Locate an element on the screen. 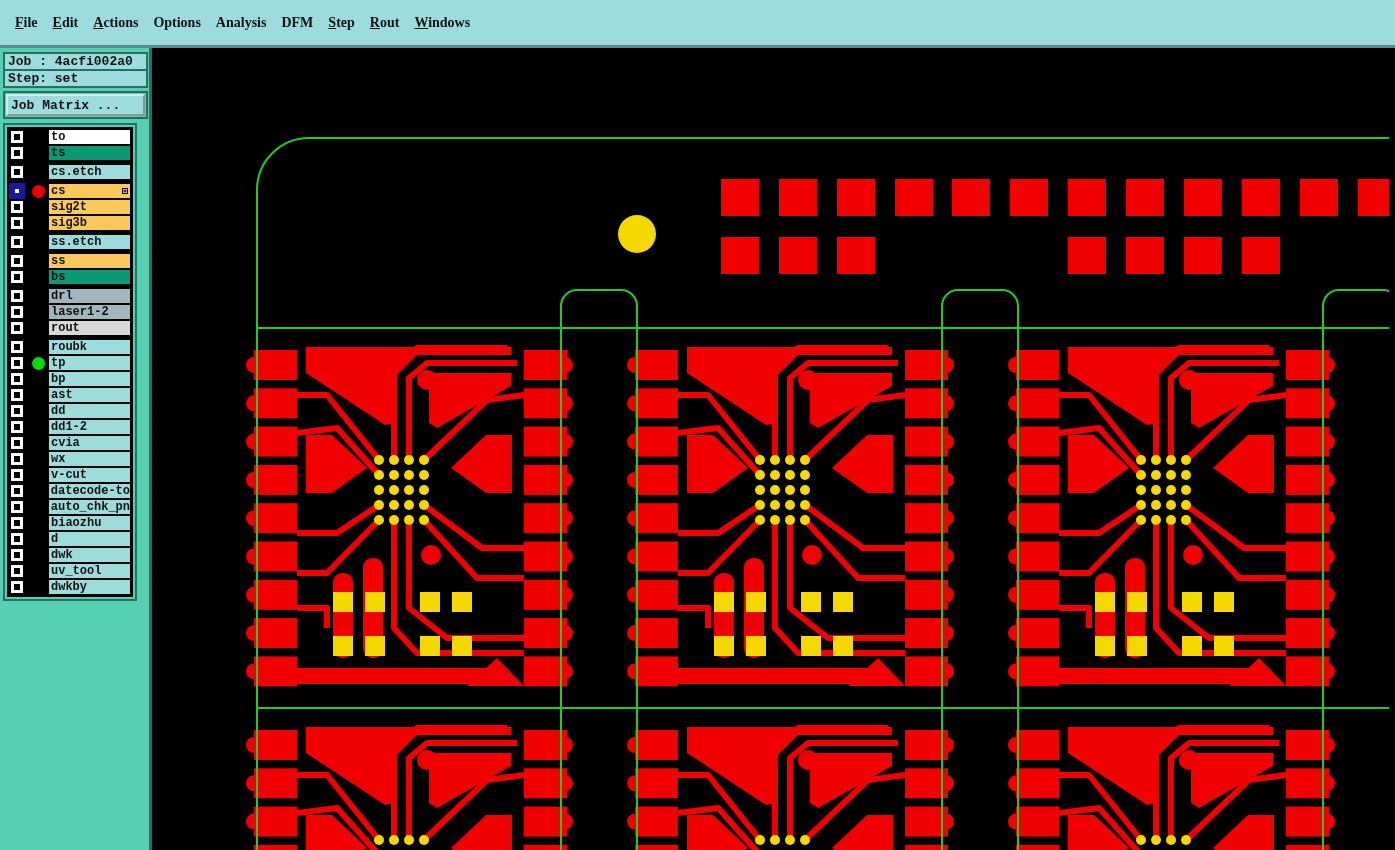  menu-item: Step is located at coordinates (345, 22).